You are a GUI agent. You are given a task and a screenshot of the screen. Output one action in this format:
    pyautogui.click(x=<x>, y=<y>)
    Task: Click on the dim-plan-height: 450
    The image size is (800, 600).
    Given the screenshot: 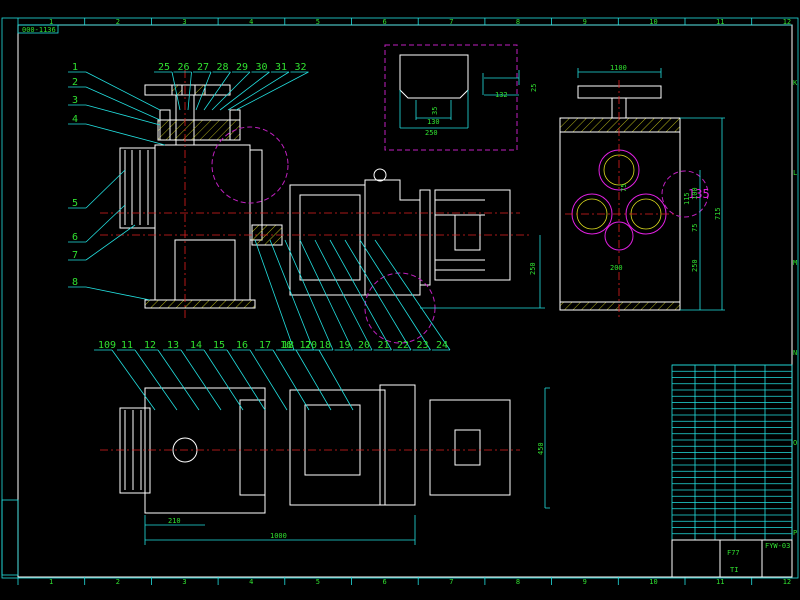 What is the action you would take?
    pyautogui.click(x=541, y=448)
    